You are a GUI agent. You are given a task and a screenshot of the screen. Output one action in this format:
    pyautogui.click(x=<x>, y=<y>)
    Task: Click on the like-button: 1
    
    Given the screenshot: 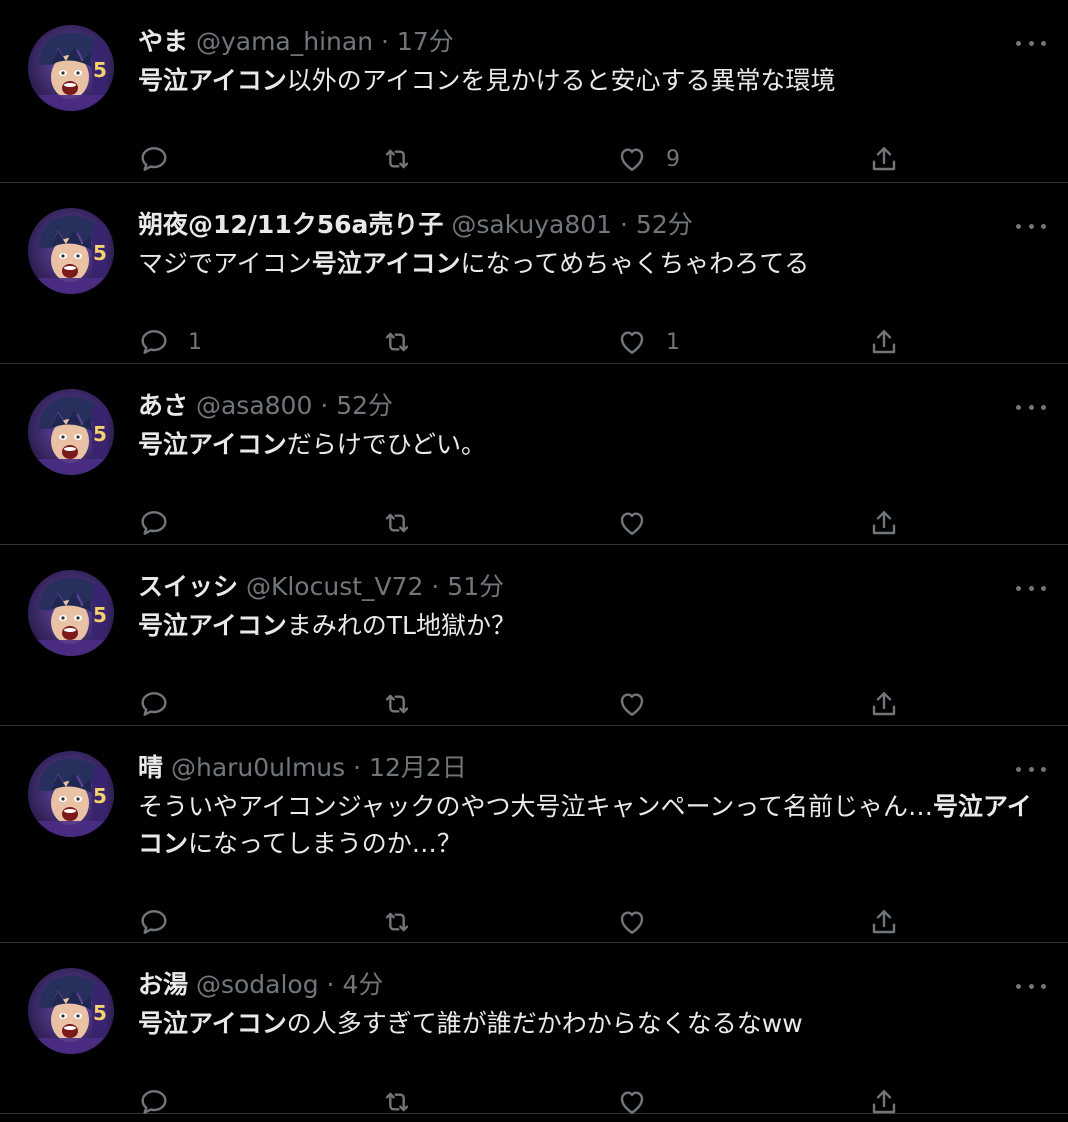 What is the action you would take?
    pyautogui.click(x=648, y=342)
    